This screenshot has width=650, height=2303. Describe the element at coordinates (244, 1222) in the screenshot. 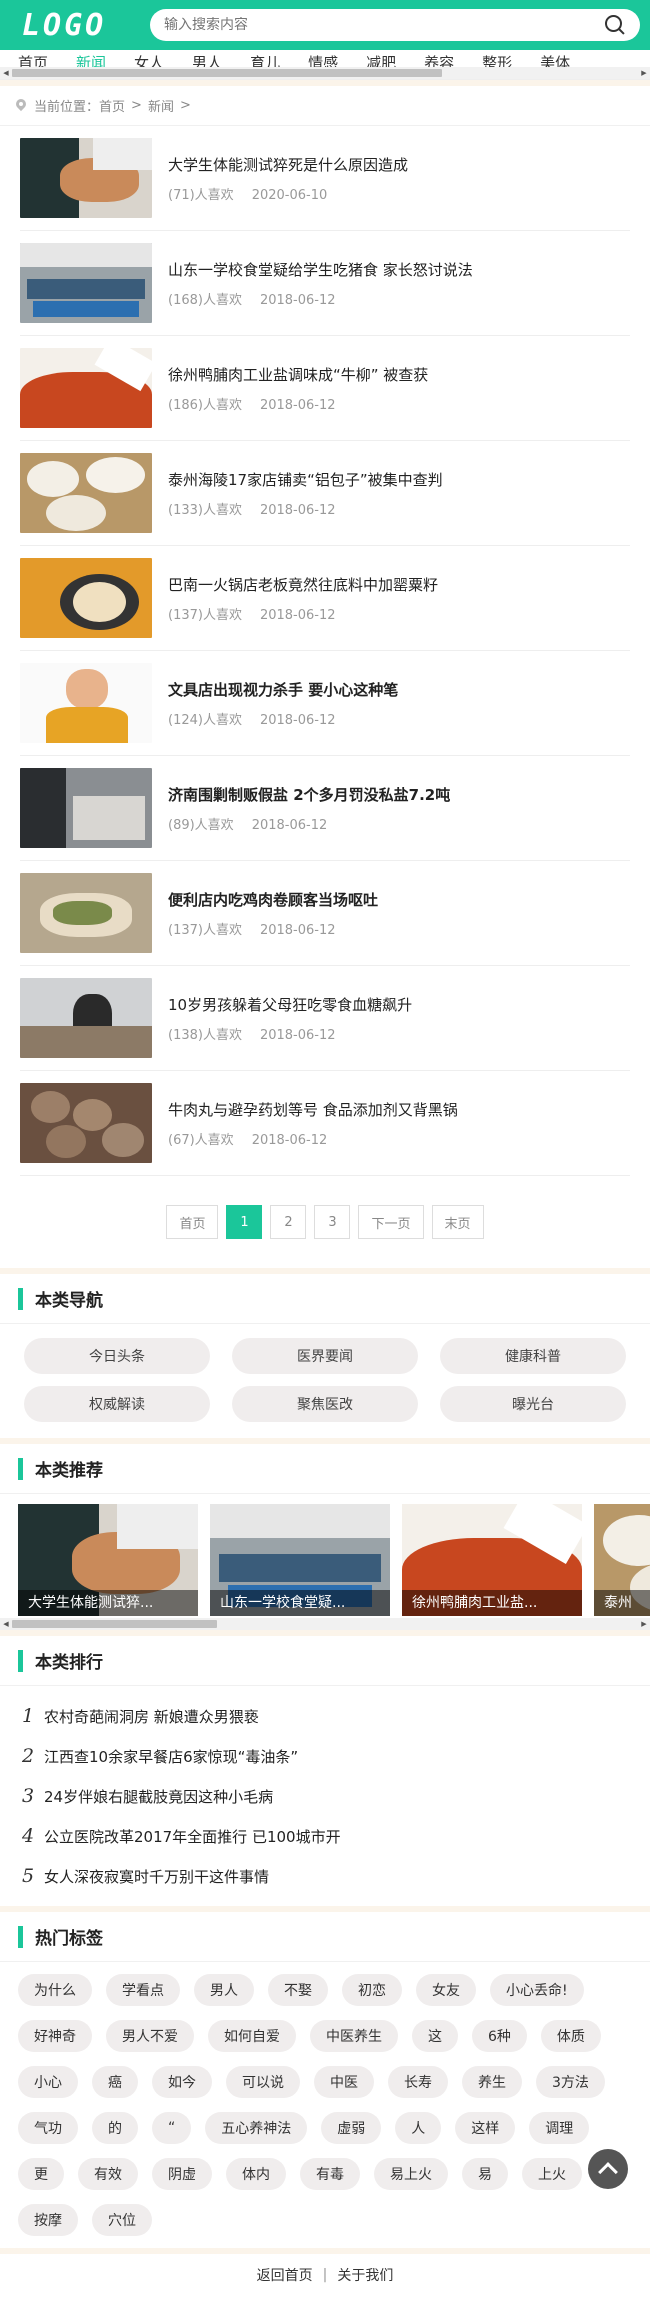

I see `page-number-button: 1` at that location.